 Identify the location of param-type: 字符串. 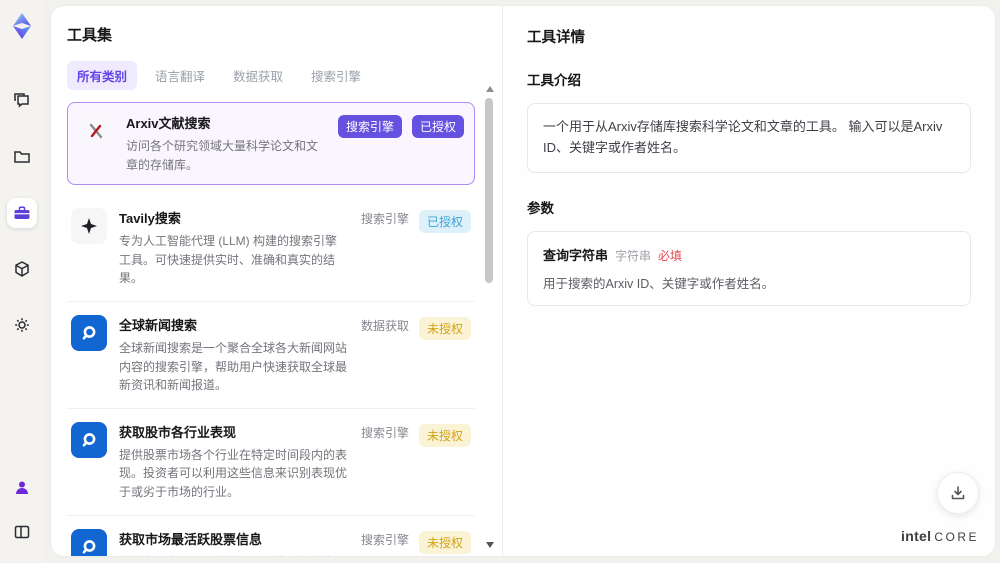
(633, 255).